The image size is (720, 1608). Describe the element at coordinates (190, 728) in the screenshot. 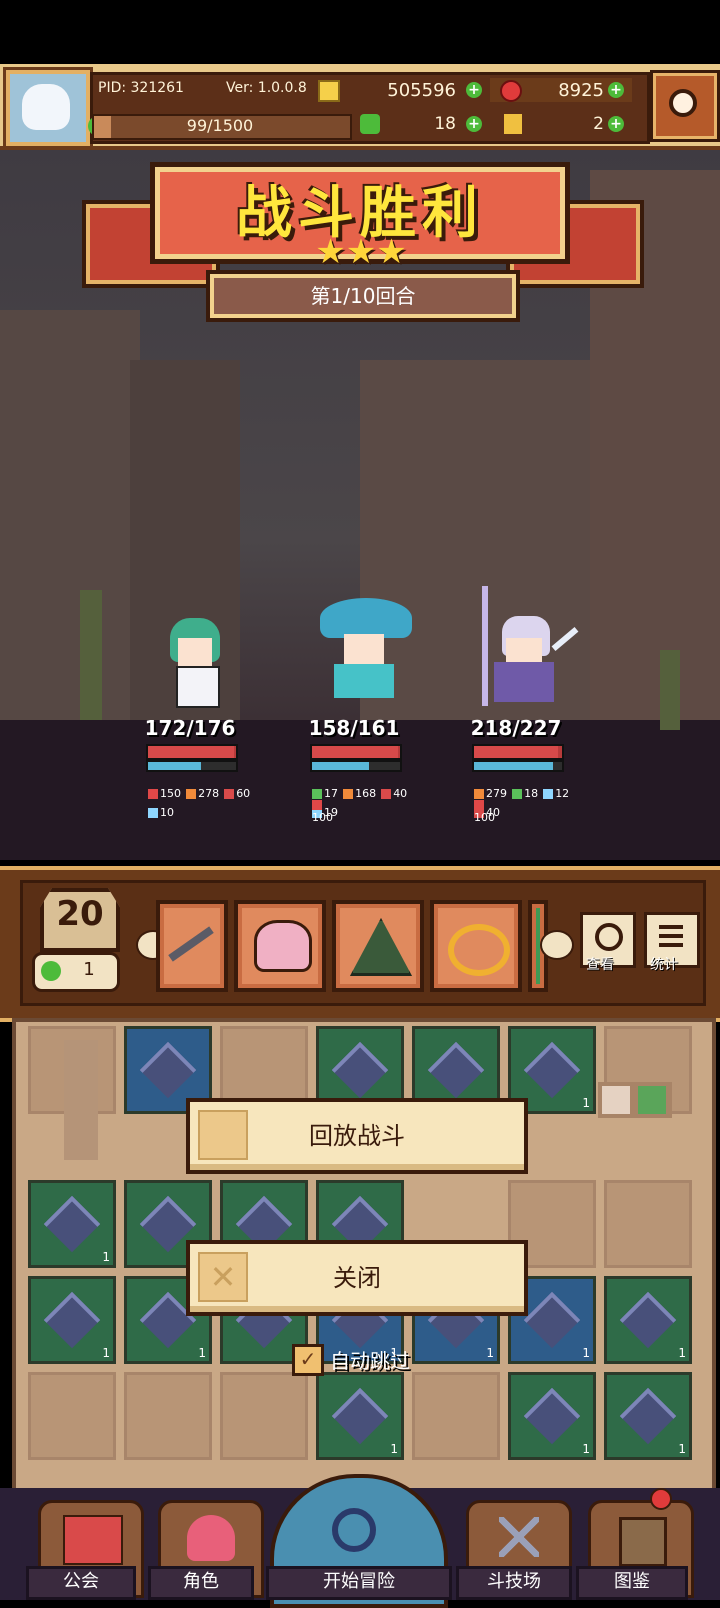

I see `hero-1-hp-text: 172/176` at that location.